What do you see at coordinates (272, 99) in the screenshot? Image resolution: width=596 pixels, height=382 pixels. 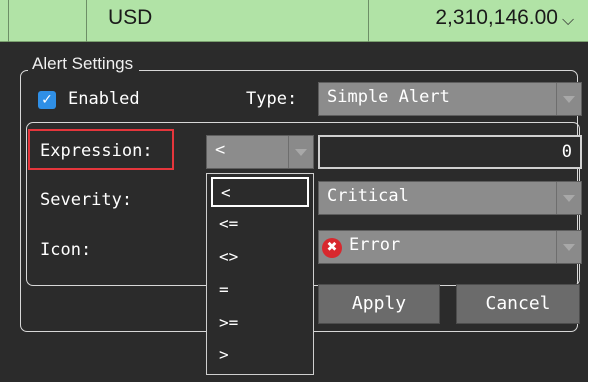 I see `type-label: Type:` at bounding box center [272, 99].